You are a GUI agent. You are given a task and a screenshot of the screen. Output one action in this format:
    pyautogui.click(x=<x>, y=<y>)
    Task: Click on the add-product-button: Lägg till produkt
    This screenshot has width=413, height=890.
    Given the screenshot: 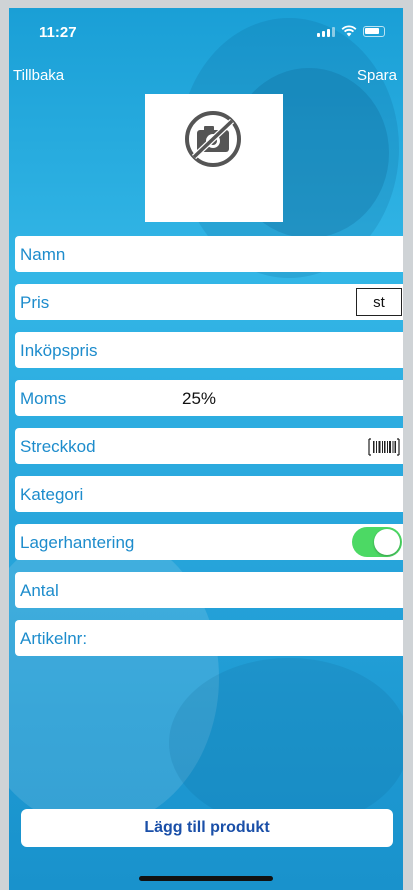 What is the action you would take?
    pyautogui.click(x=207, y=828)
    